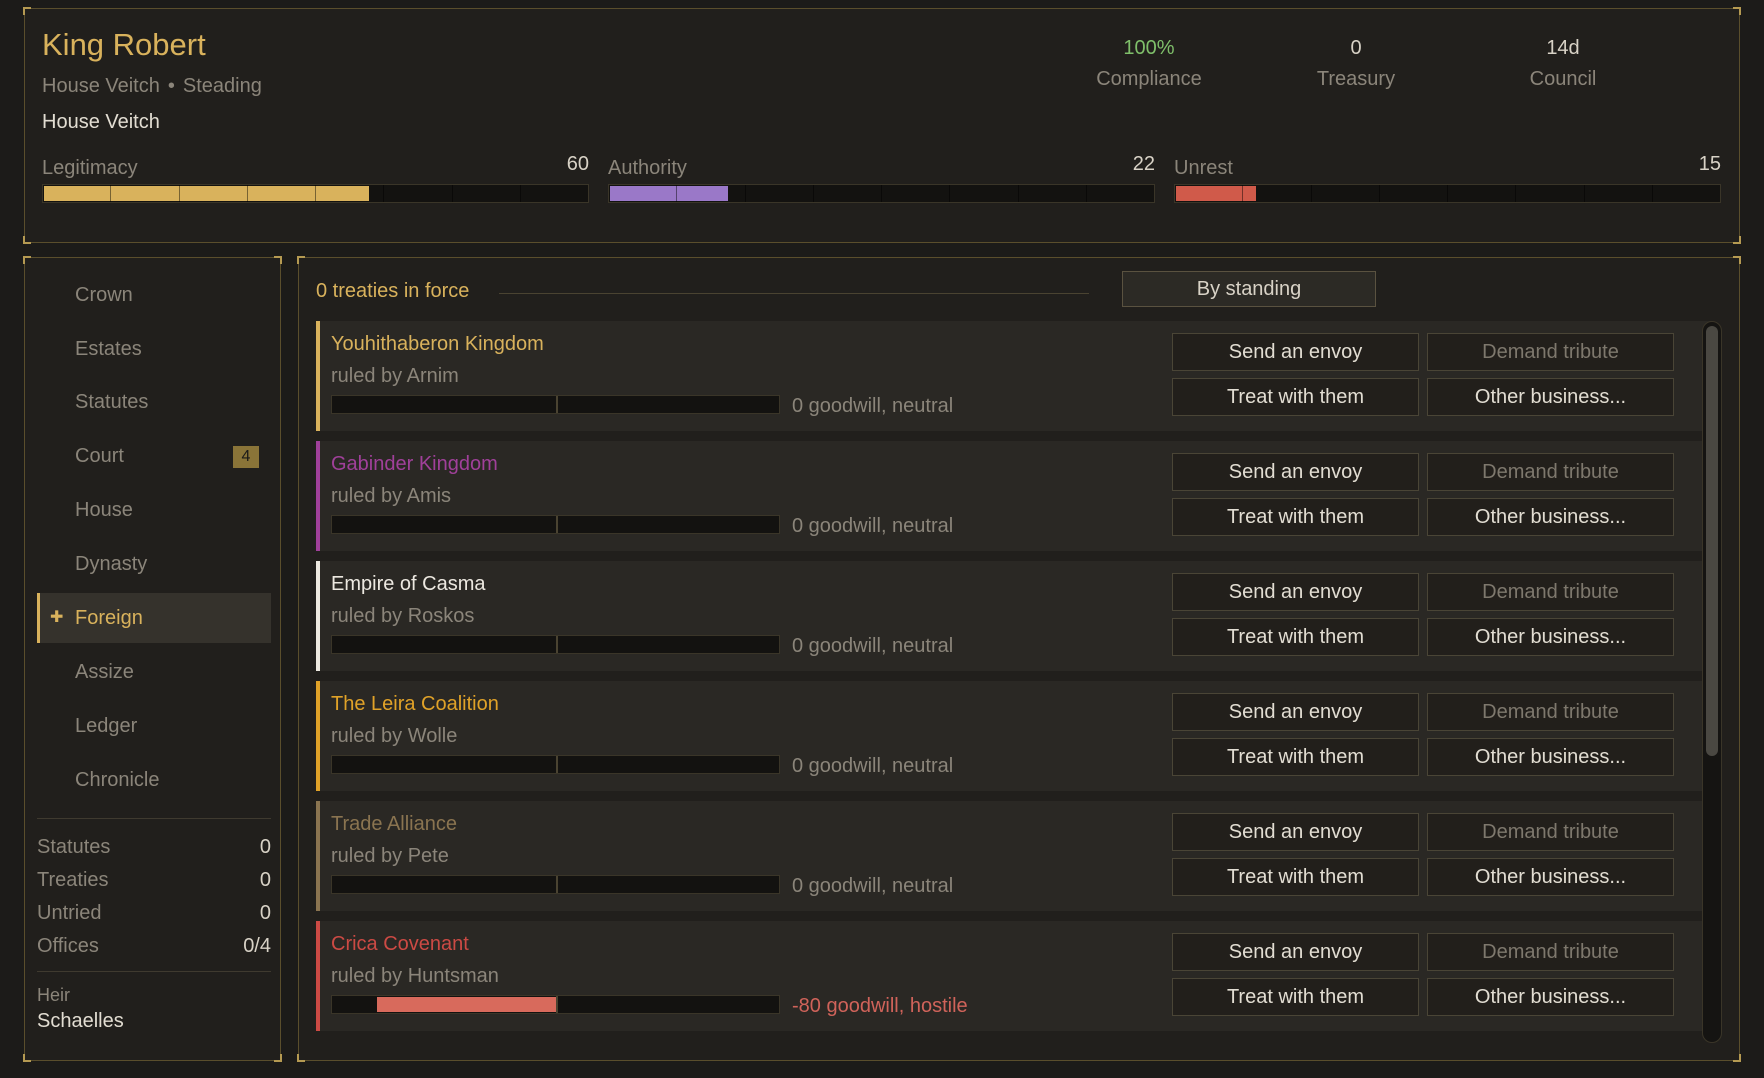 The height and width of the screenshot is (1078, 1764). What do you see at coordinates (154, 880) in the screenshot?
I see `summary-treaties: Treaties 0` at bounding box center [154, 880].